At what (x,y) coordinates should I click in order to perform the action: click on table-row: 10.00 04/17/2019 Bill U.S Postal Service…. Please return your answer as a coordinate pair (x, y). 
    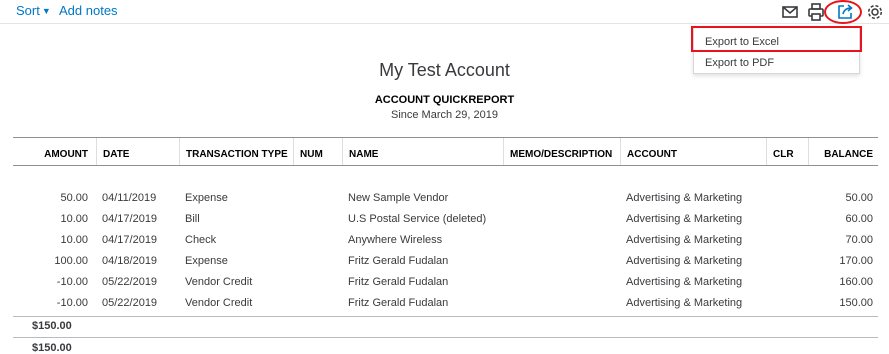
    Looking at the image, I should click on (445, 219).